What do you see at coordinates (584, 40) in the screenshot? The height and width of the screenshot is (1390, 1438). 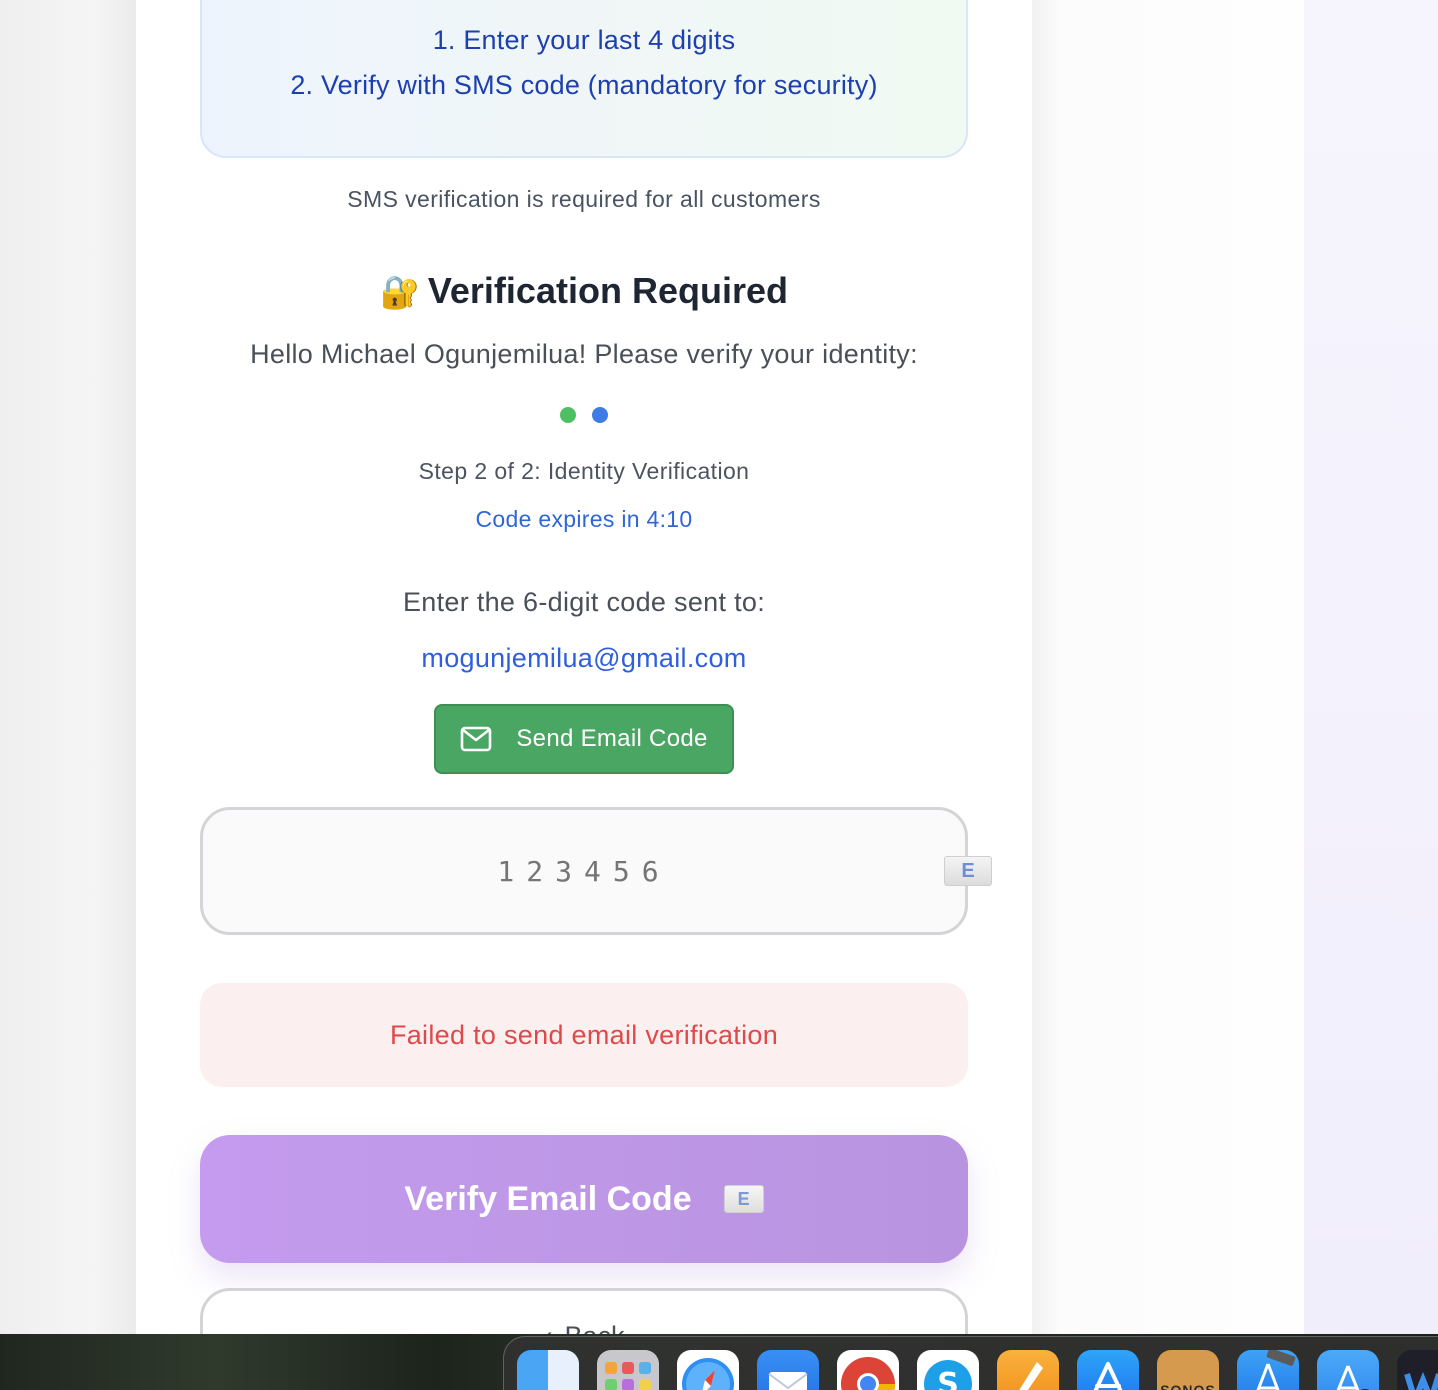 I see `instruction-step-1: 1. Enter your last 4 digits` at bounding box center [584, 40].